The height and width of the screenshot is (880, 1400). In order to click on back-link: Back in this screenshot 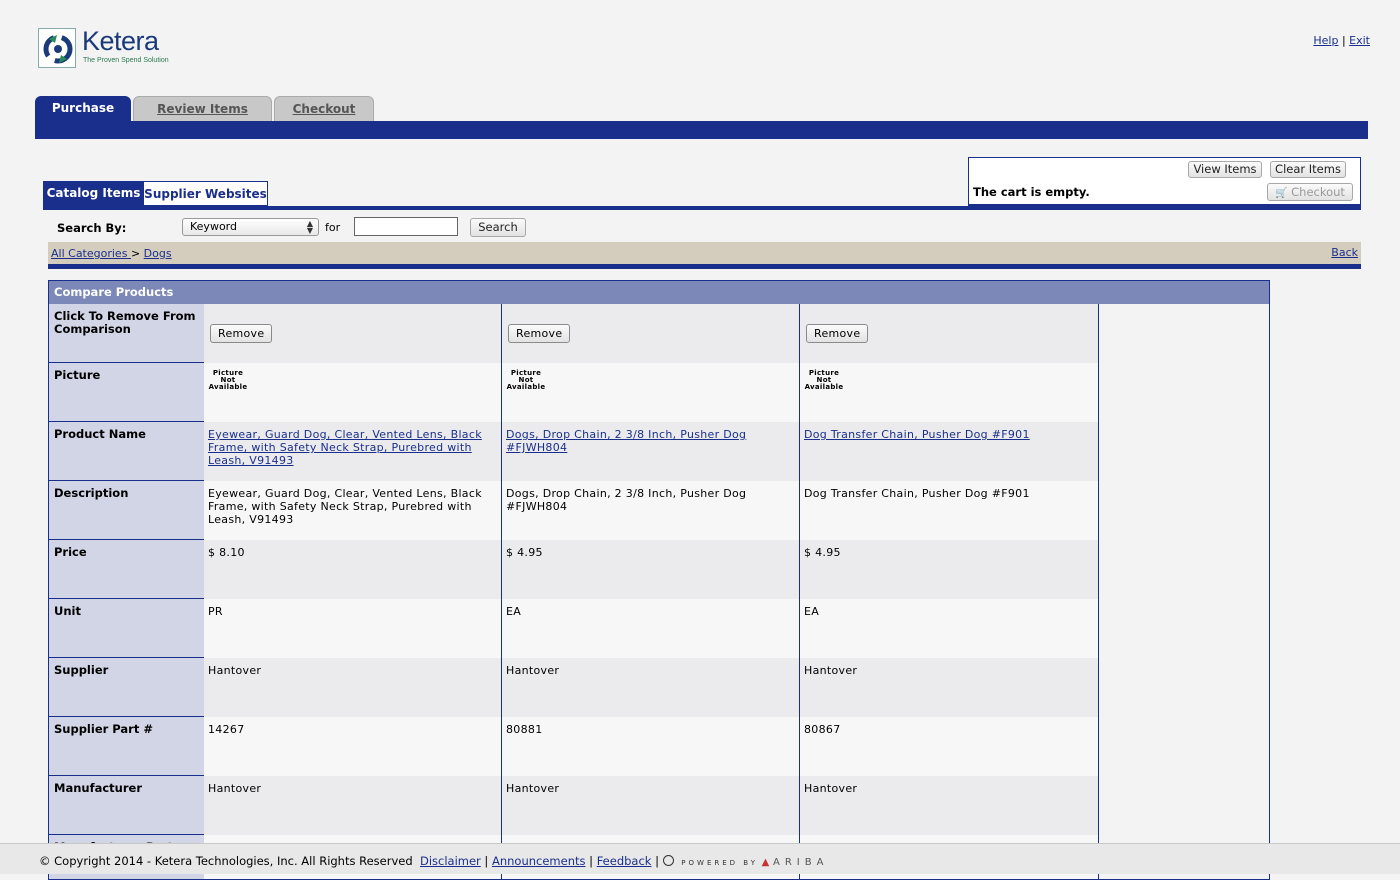, I will do `click(1344, 252)`.